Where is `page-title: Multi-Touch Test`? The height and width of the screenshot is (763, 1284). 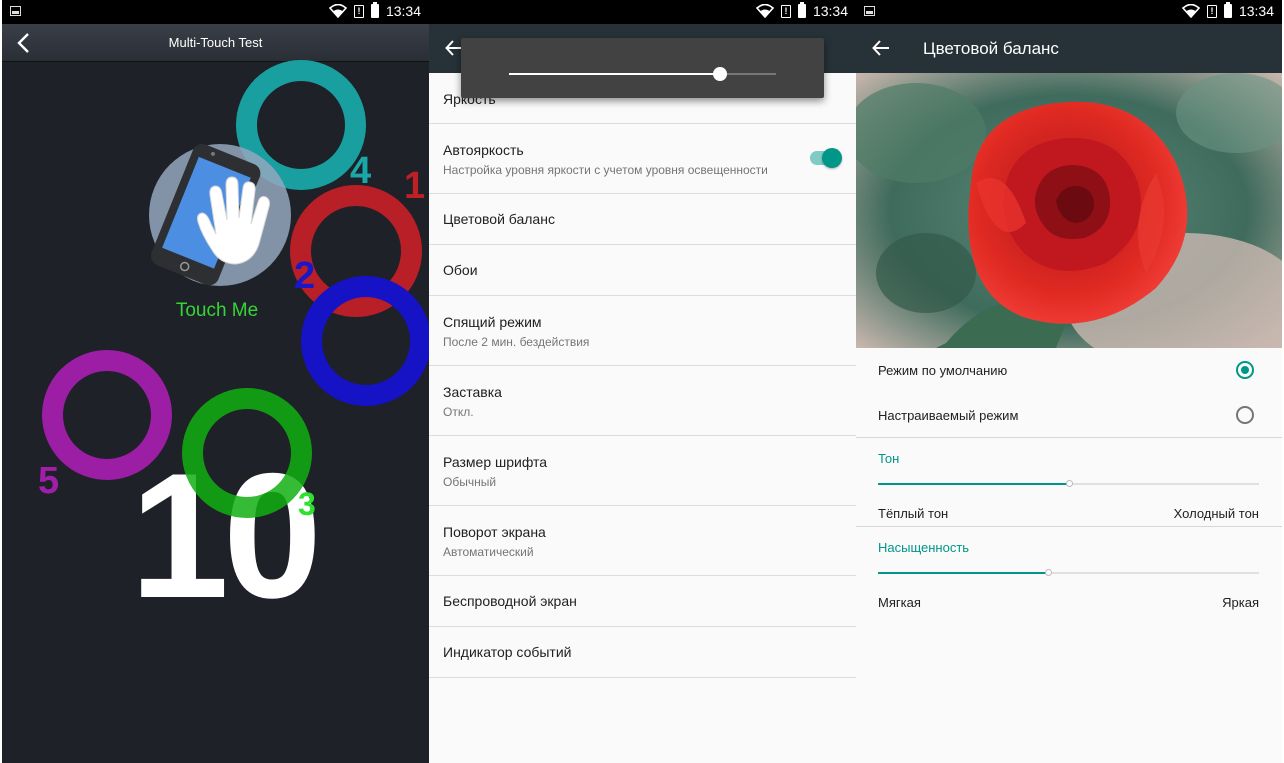 page-title: Multi-Touch Test is located at coordinates (215, 42).